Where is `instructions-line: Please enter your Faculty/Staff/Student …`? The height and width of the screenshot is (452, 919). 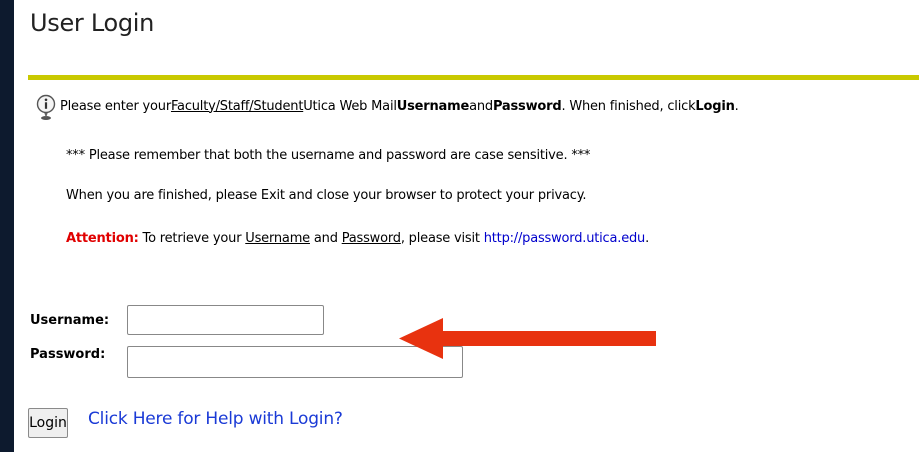 instructions-line: Please enter your Faculty/Staff/Student … is located at coordinates (387, 106).